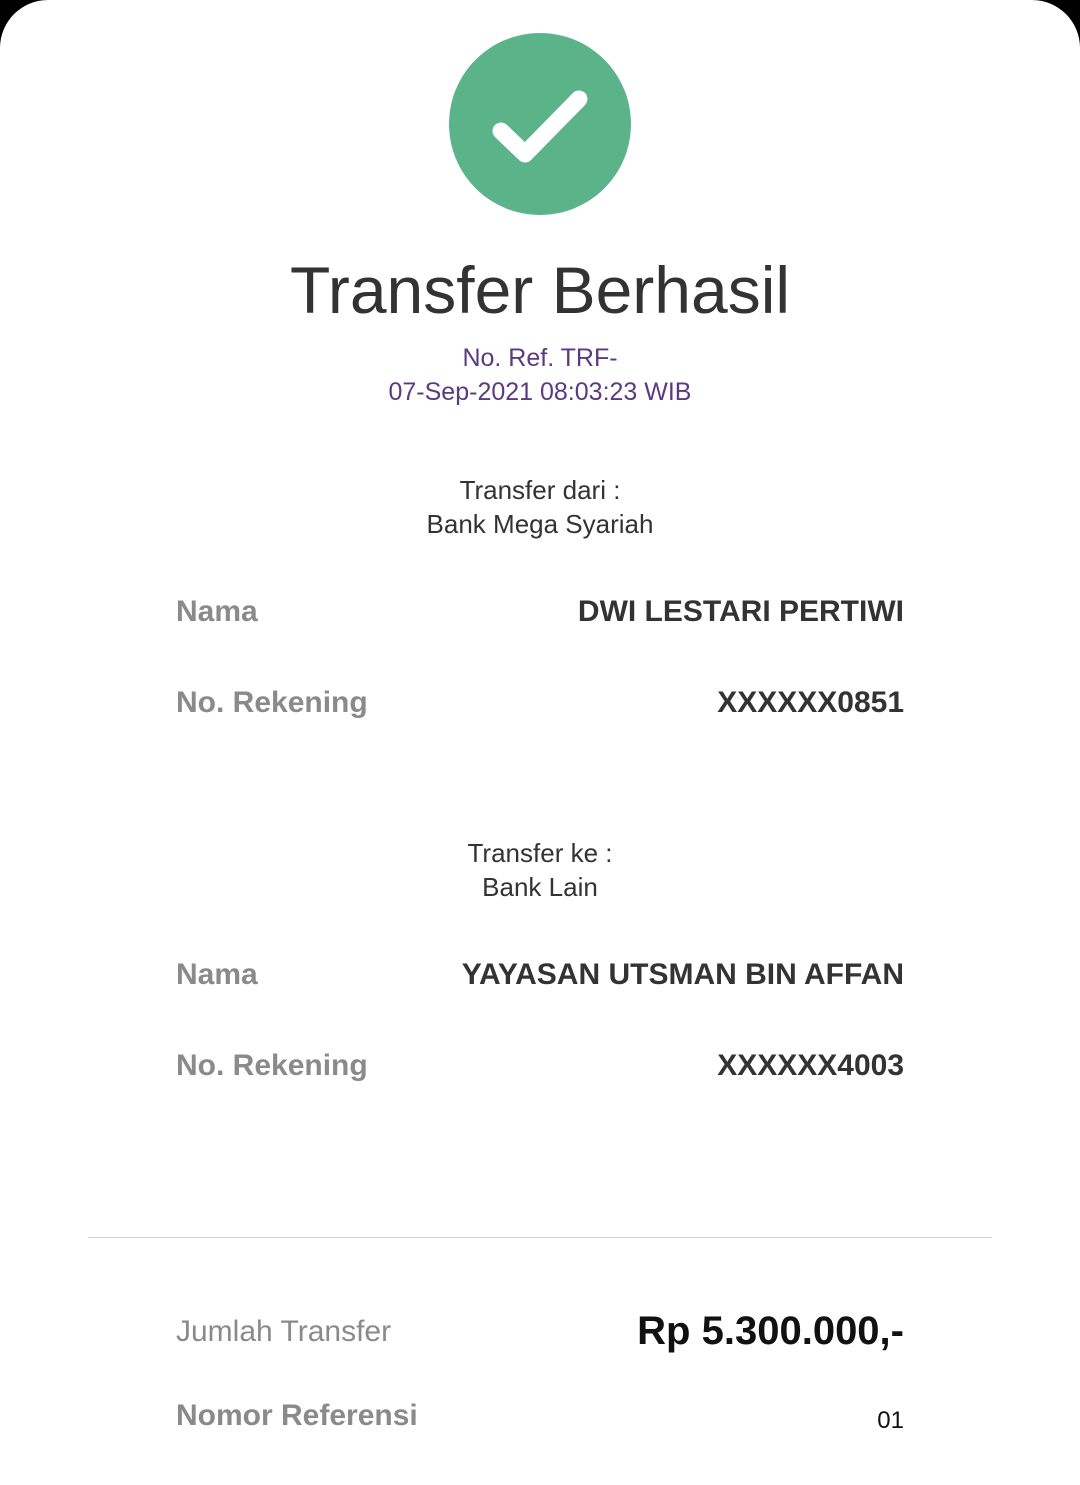  Describe the element at coordinates (272, 1065) in the screenshot. I see `recipient-account-label: No. Rekening` at that location.